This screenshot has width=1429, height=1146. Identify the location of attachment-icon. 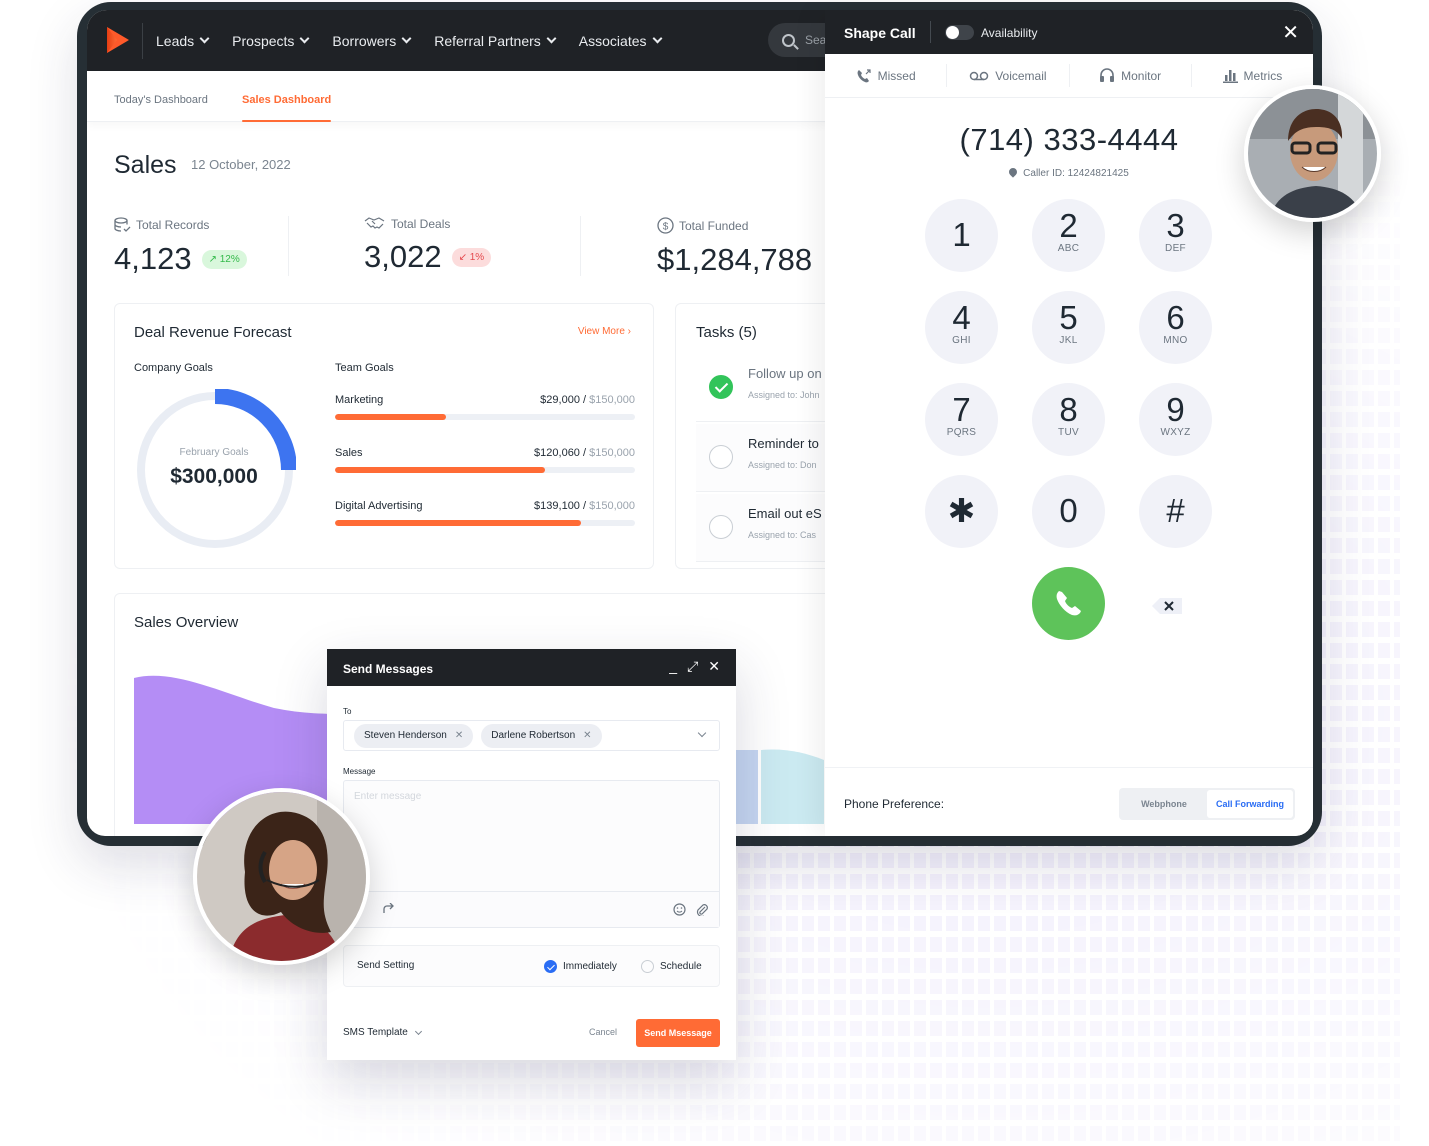
(702, 909).